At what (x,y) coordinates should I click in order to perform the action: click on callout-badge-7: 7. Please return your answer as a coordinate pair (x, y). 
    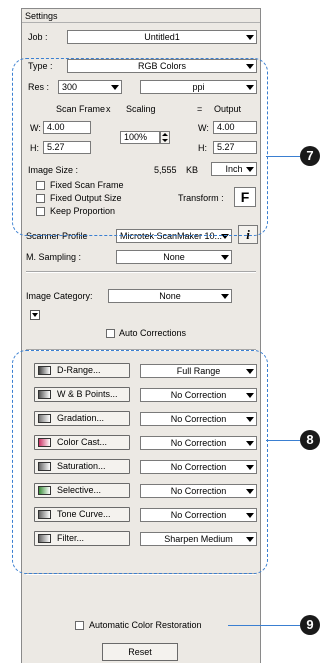
    Looking at the image, I should click on (310, 156).